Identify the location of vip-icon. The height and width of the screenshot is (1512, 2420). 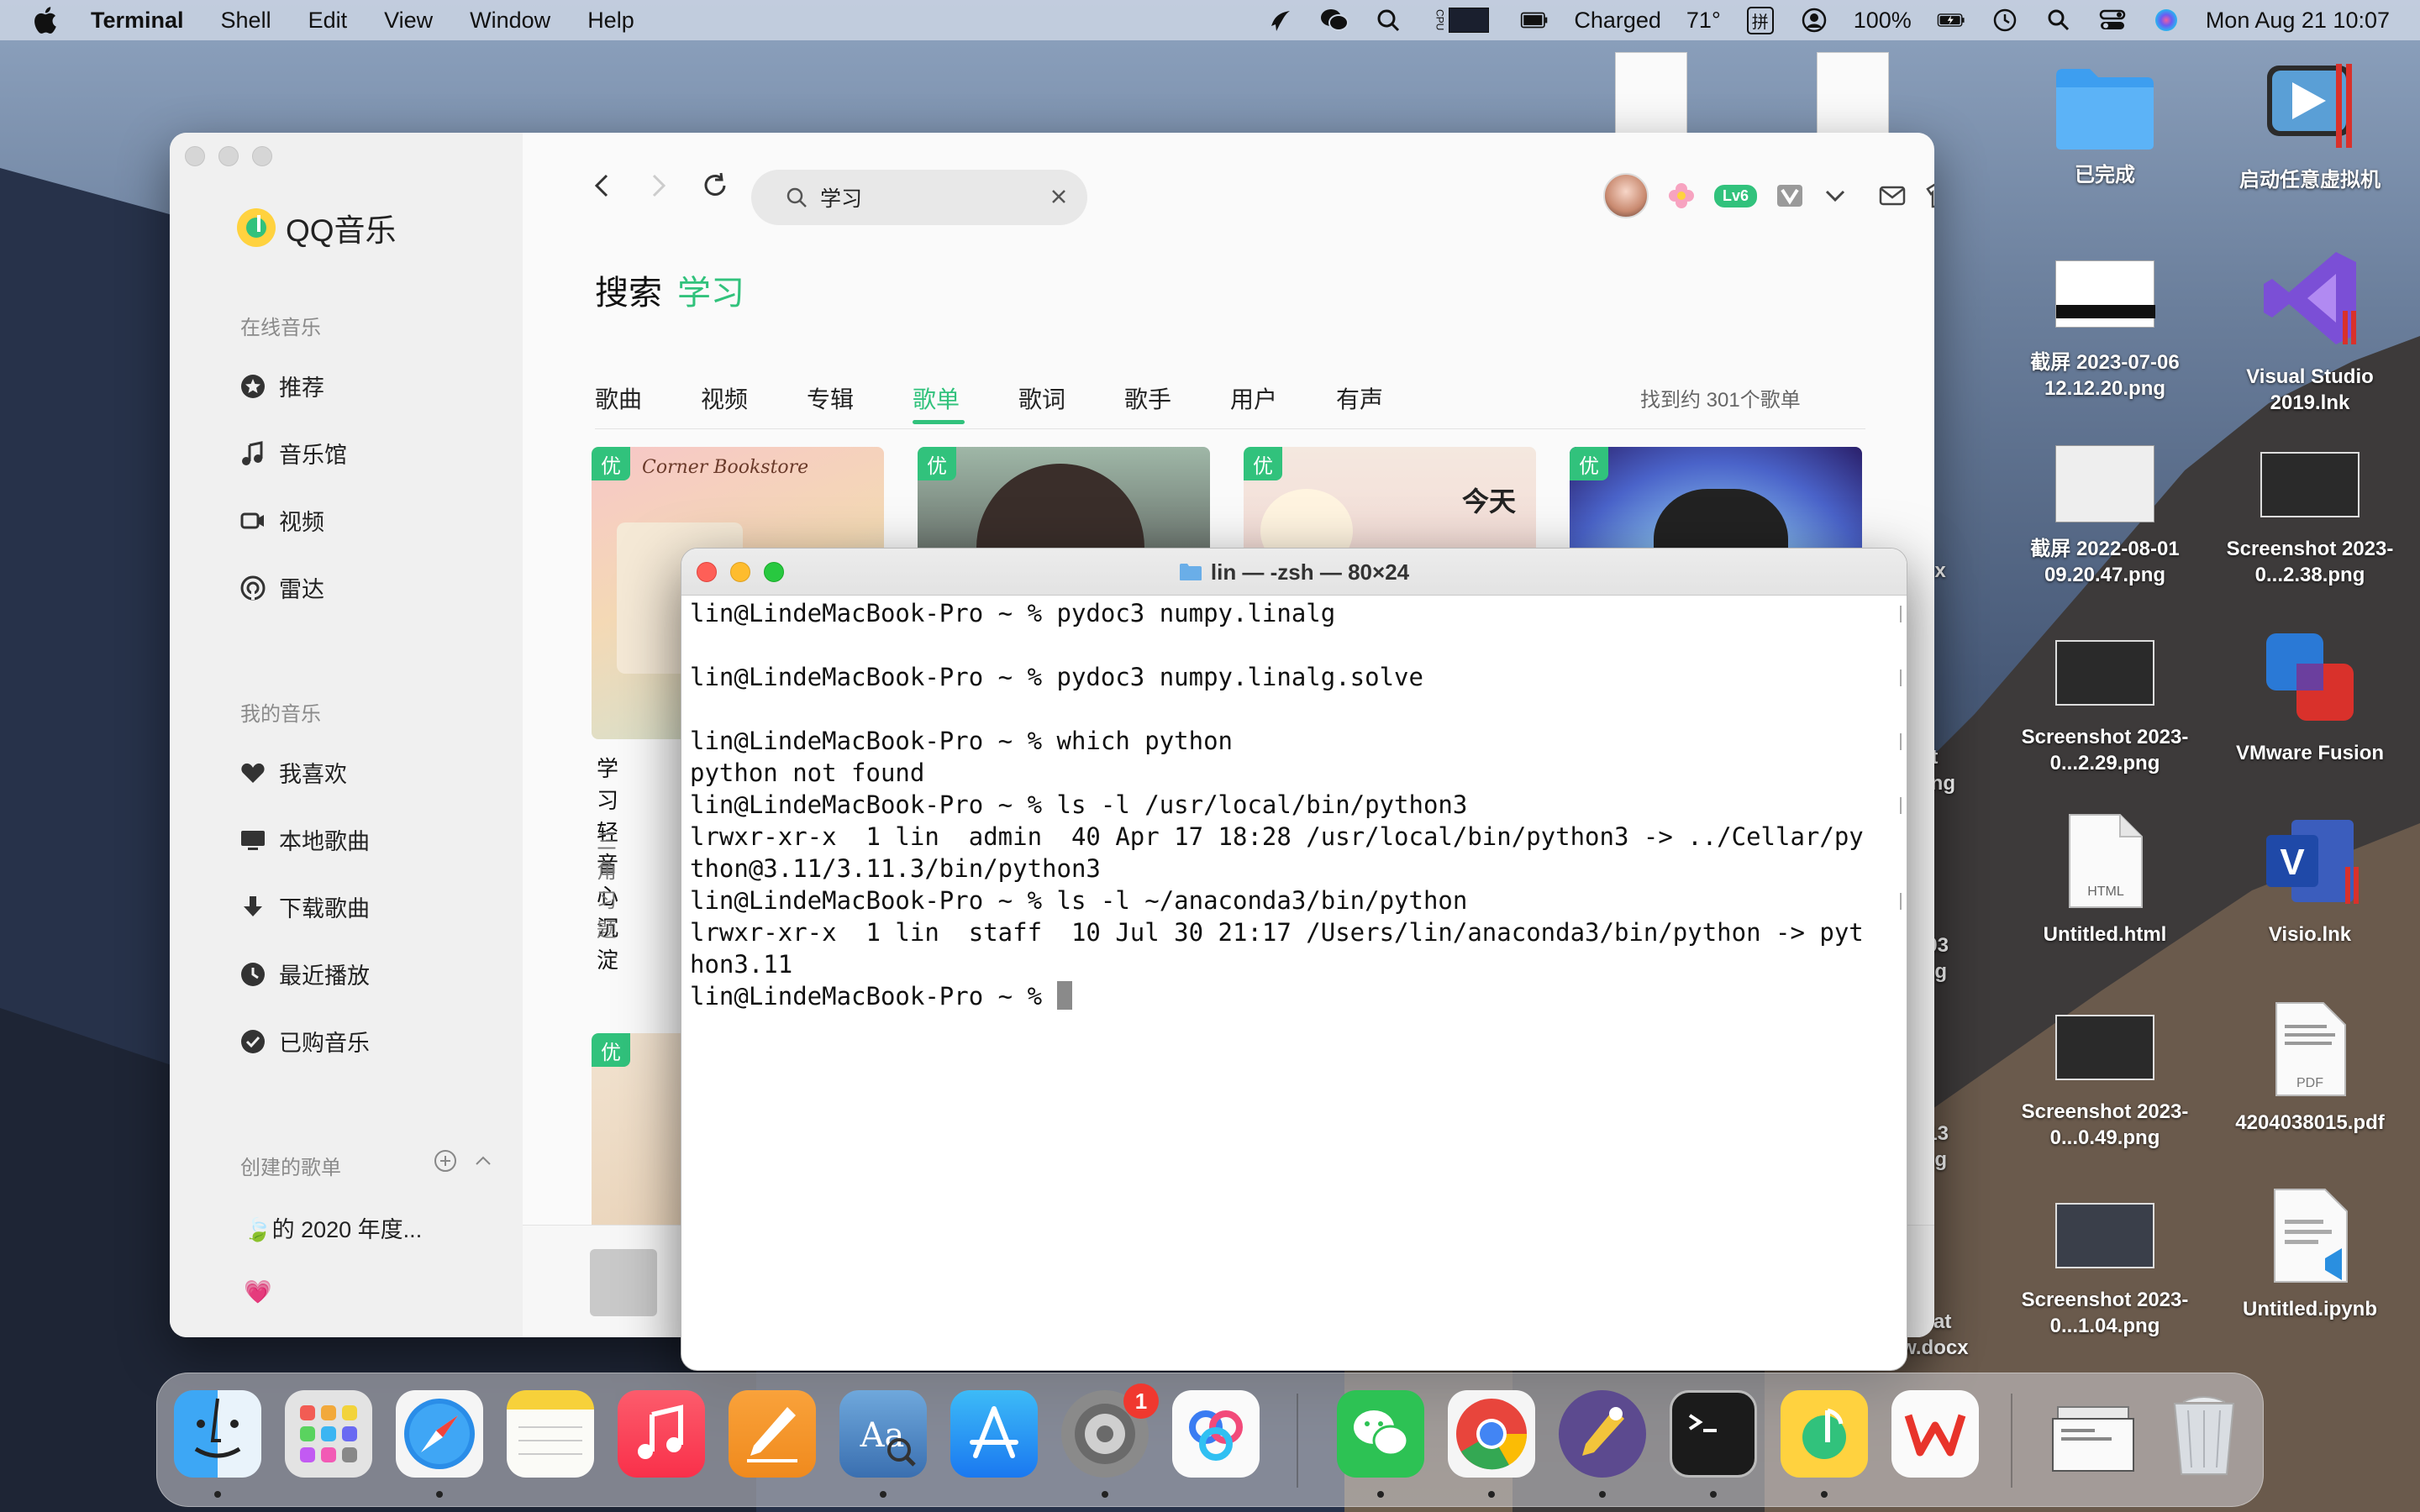
(1790, 195).